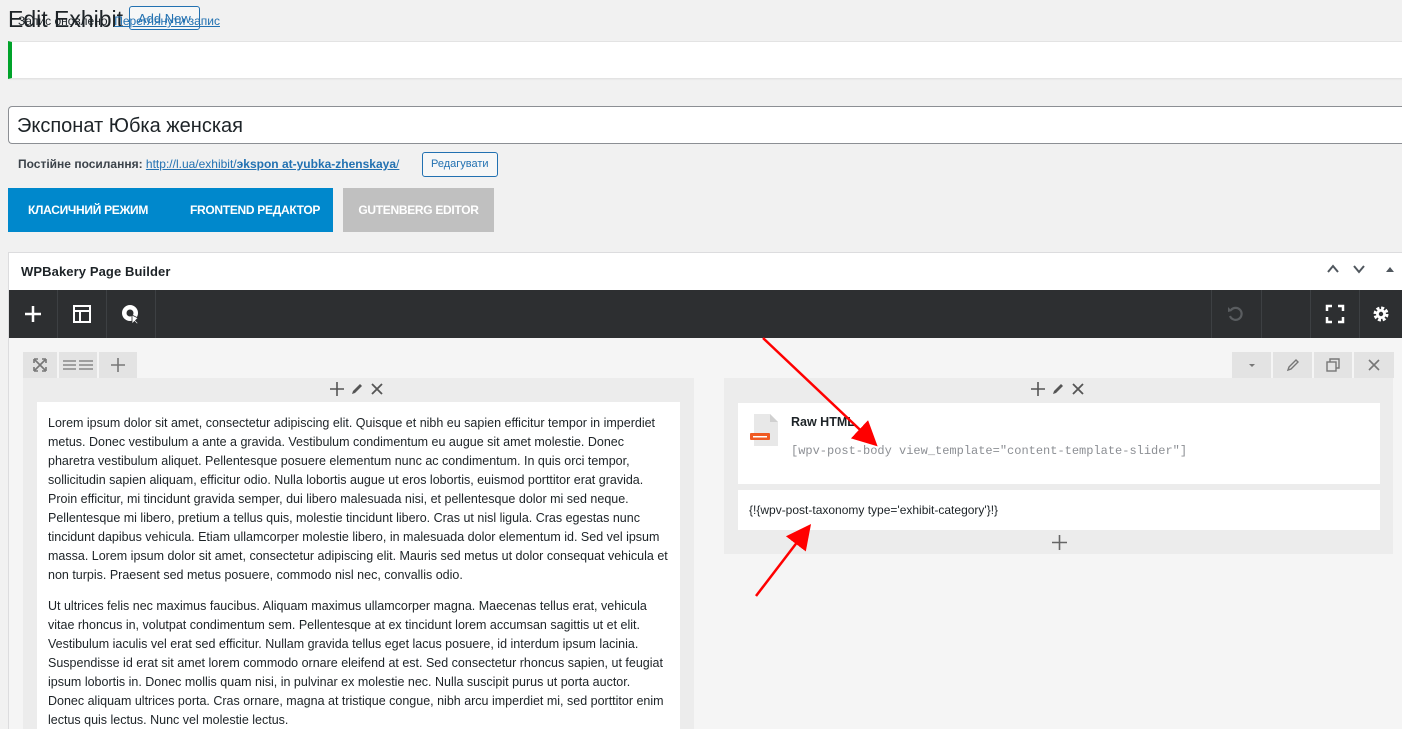 The width and height of the screenshot is (1402, 729). What do you see at coordinates (816, 467) in the screenshot?
I see `annotation-arrows` at bounding box center [816, 467].